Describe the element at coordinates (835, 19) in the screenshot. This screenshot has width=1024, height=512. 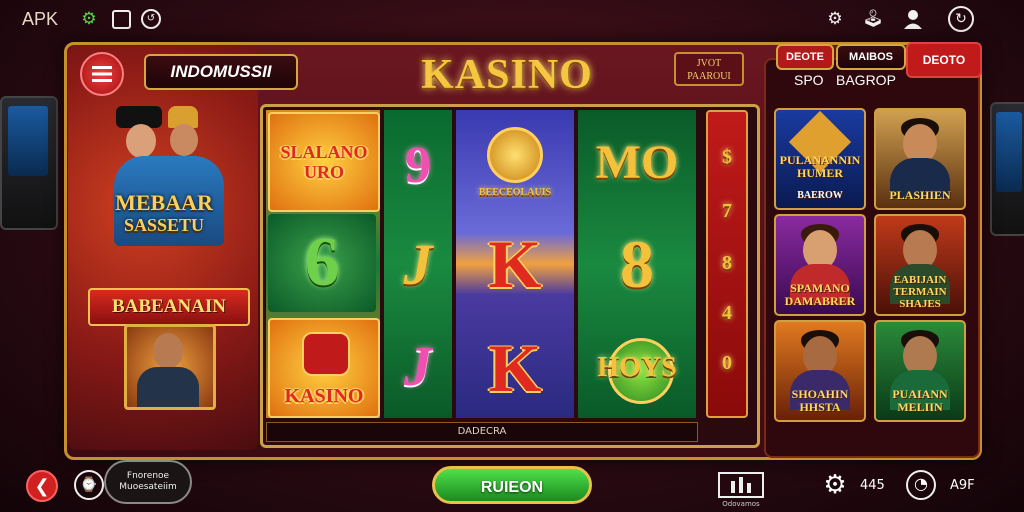
I see `settings-icon: ⚙` at that location.